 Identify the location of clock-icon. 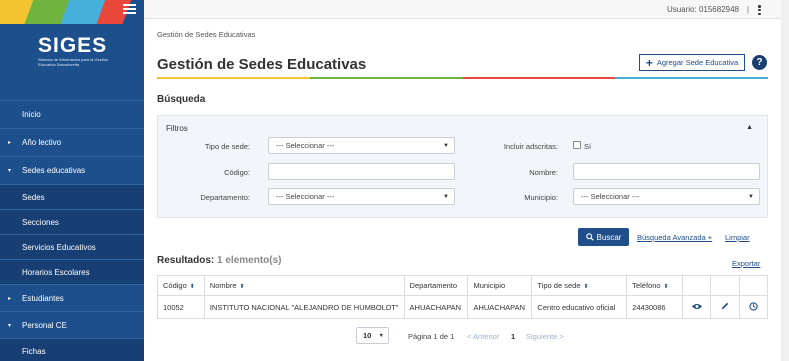
(753, 306).